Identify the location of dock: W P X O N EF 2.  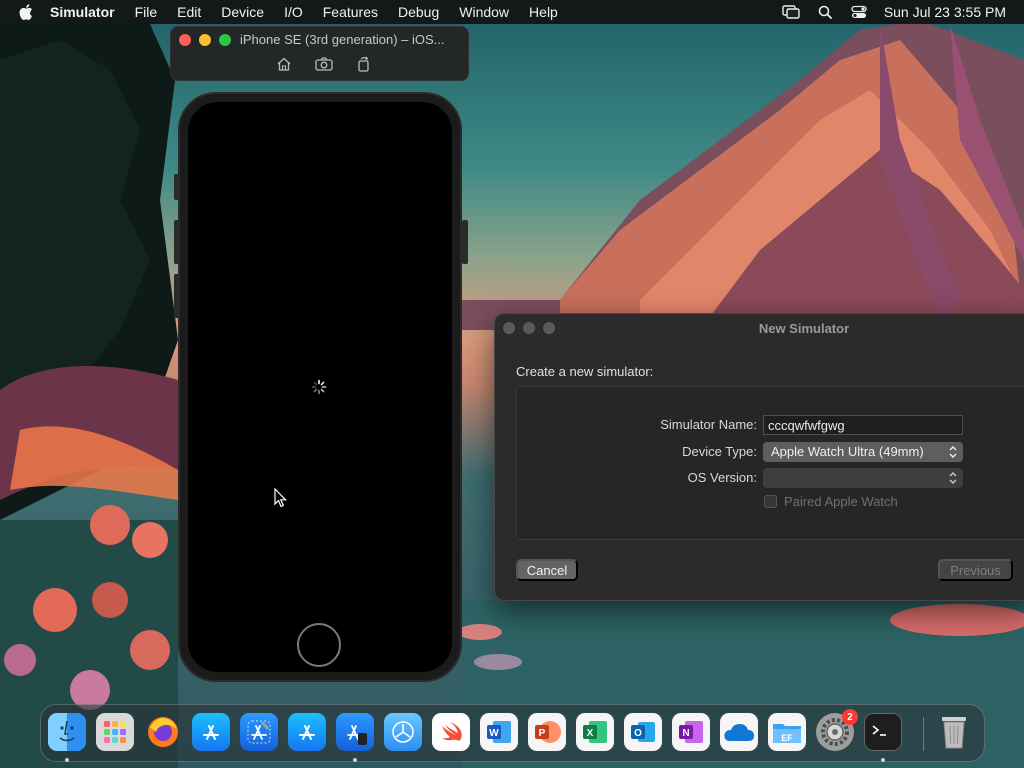
(512, 733).